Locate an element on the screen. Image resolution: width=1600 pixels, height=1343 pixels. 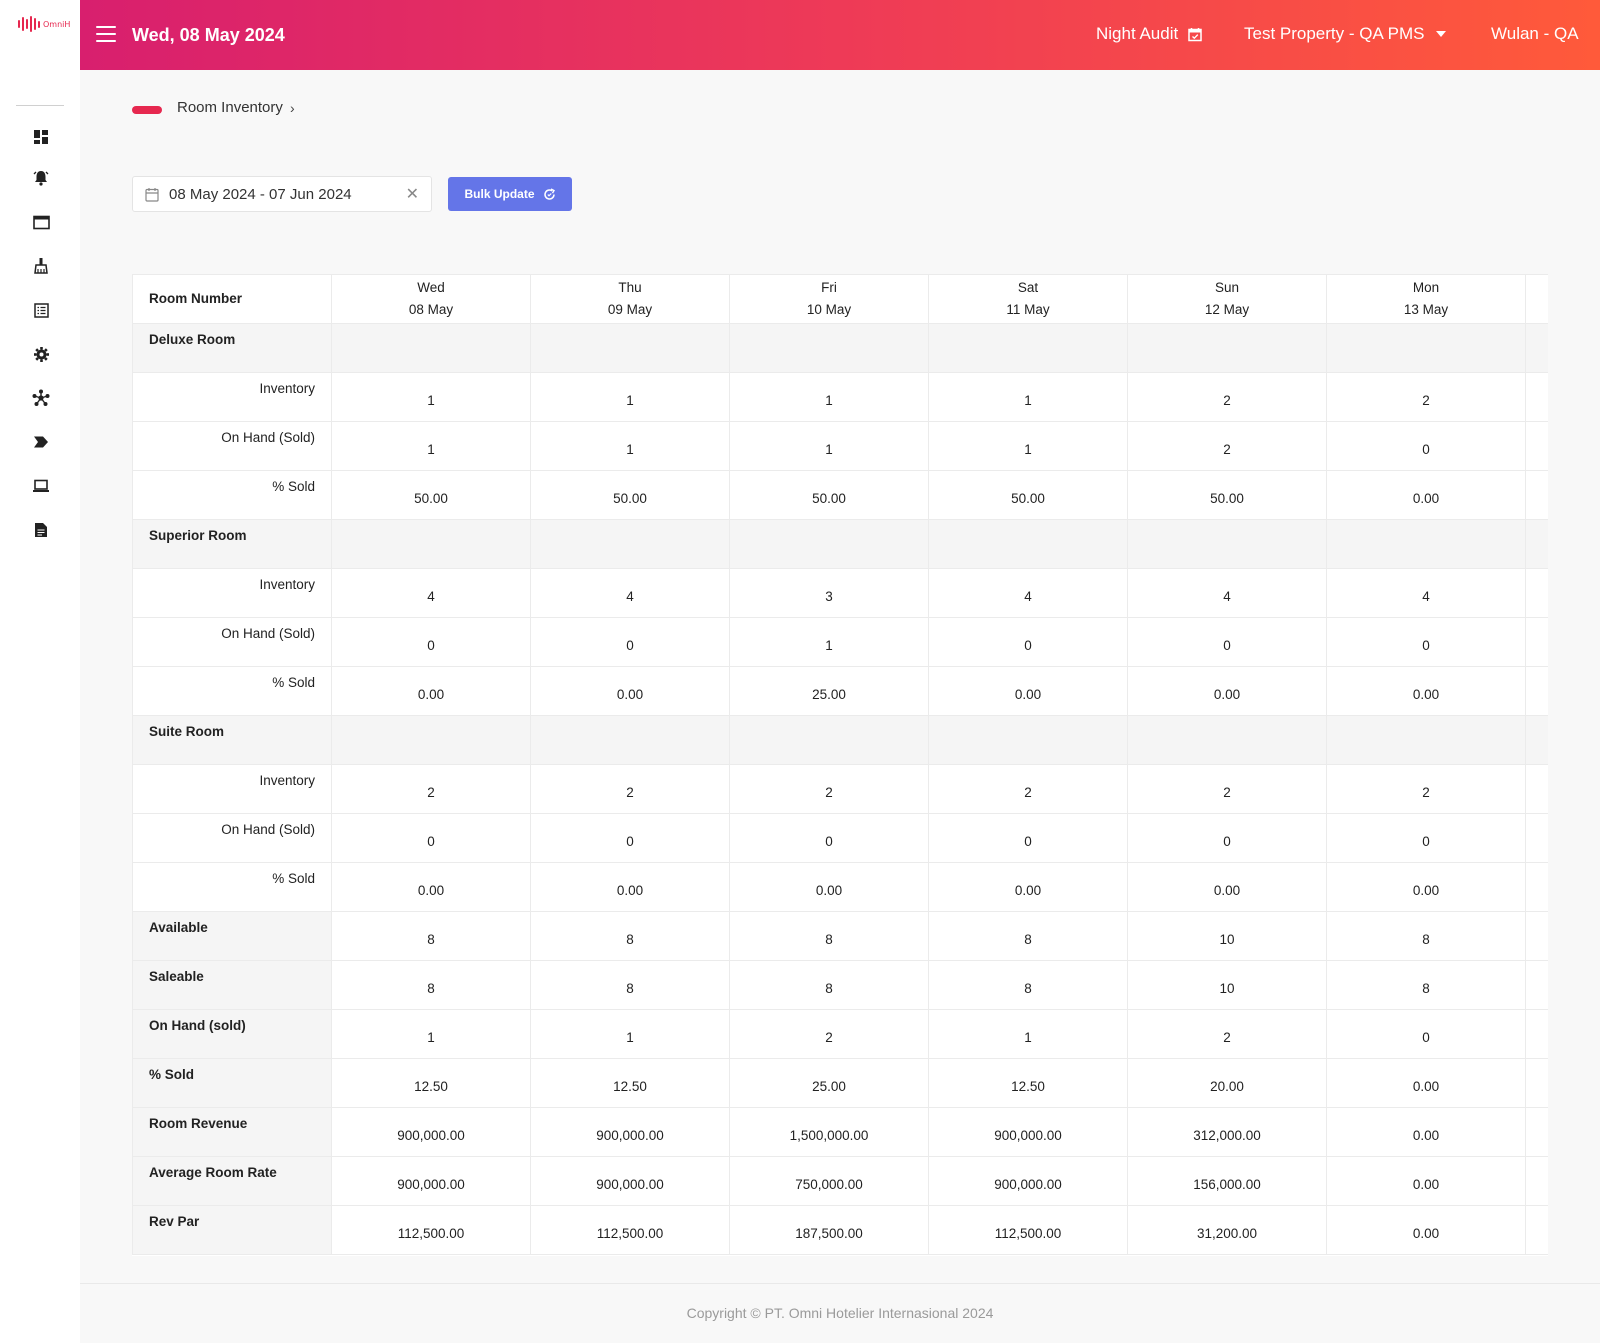
sidebar-item-pos is located at coordinates (41, 486).